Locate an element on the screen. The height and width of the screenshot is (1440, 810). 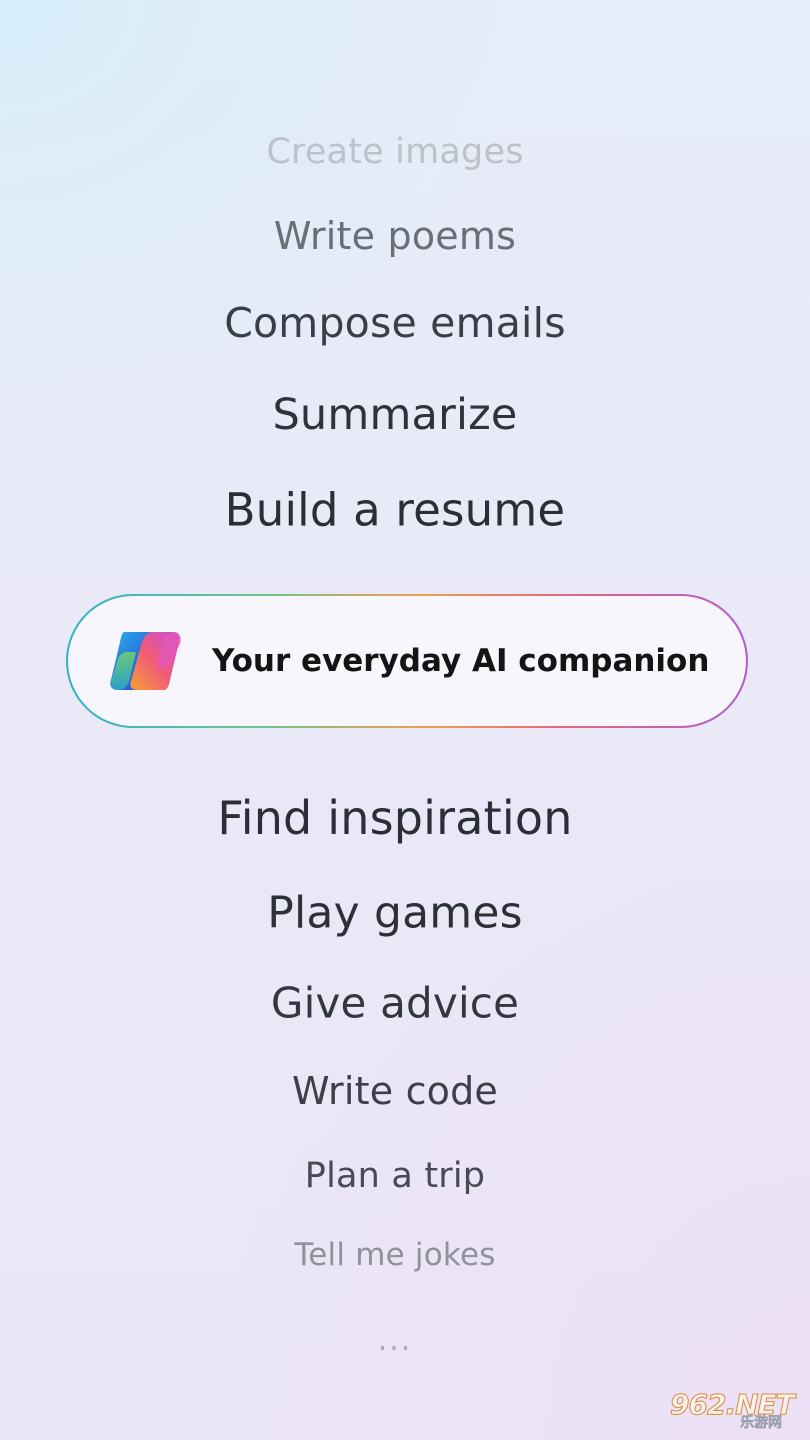
highlight-pill: Your everyday AI companion is located at coordinates (407, 661).